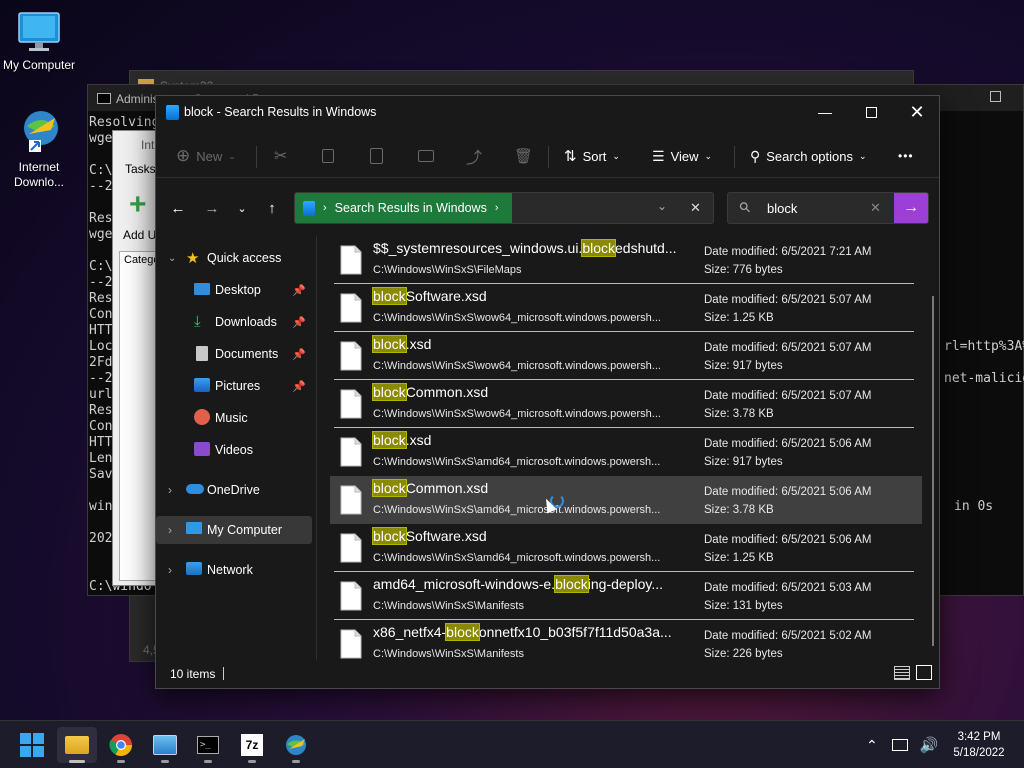 This screenshot has width=1024, height=768. I want to click on system-tray: ⌃ 🔊, so click(902, 744).